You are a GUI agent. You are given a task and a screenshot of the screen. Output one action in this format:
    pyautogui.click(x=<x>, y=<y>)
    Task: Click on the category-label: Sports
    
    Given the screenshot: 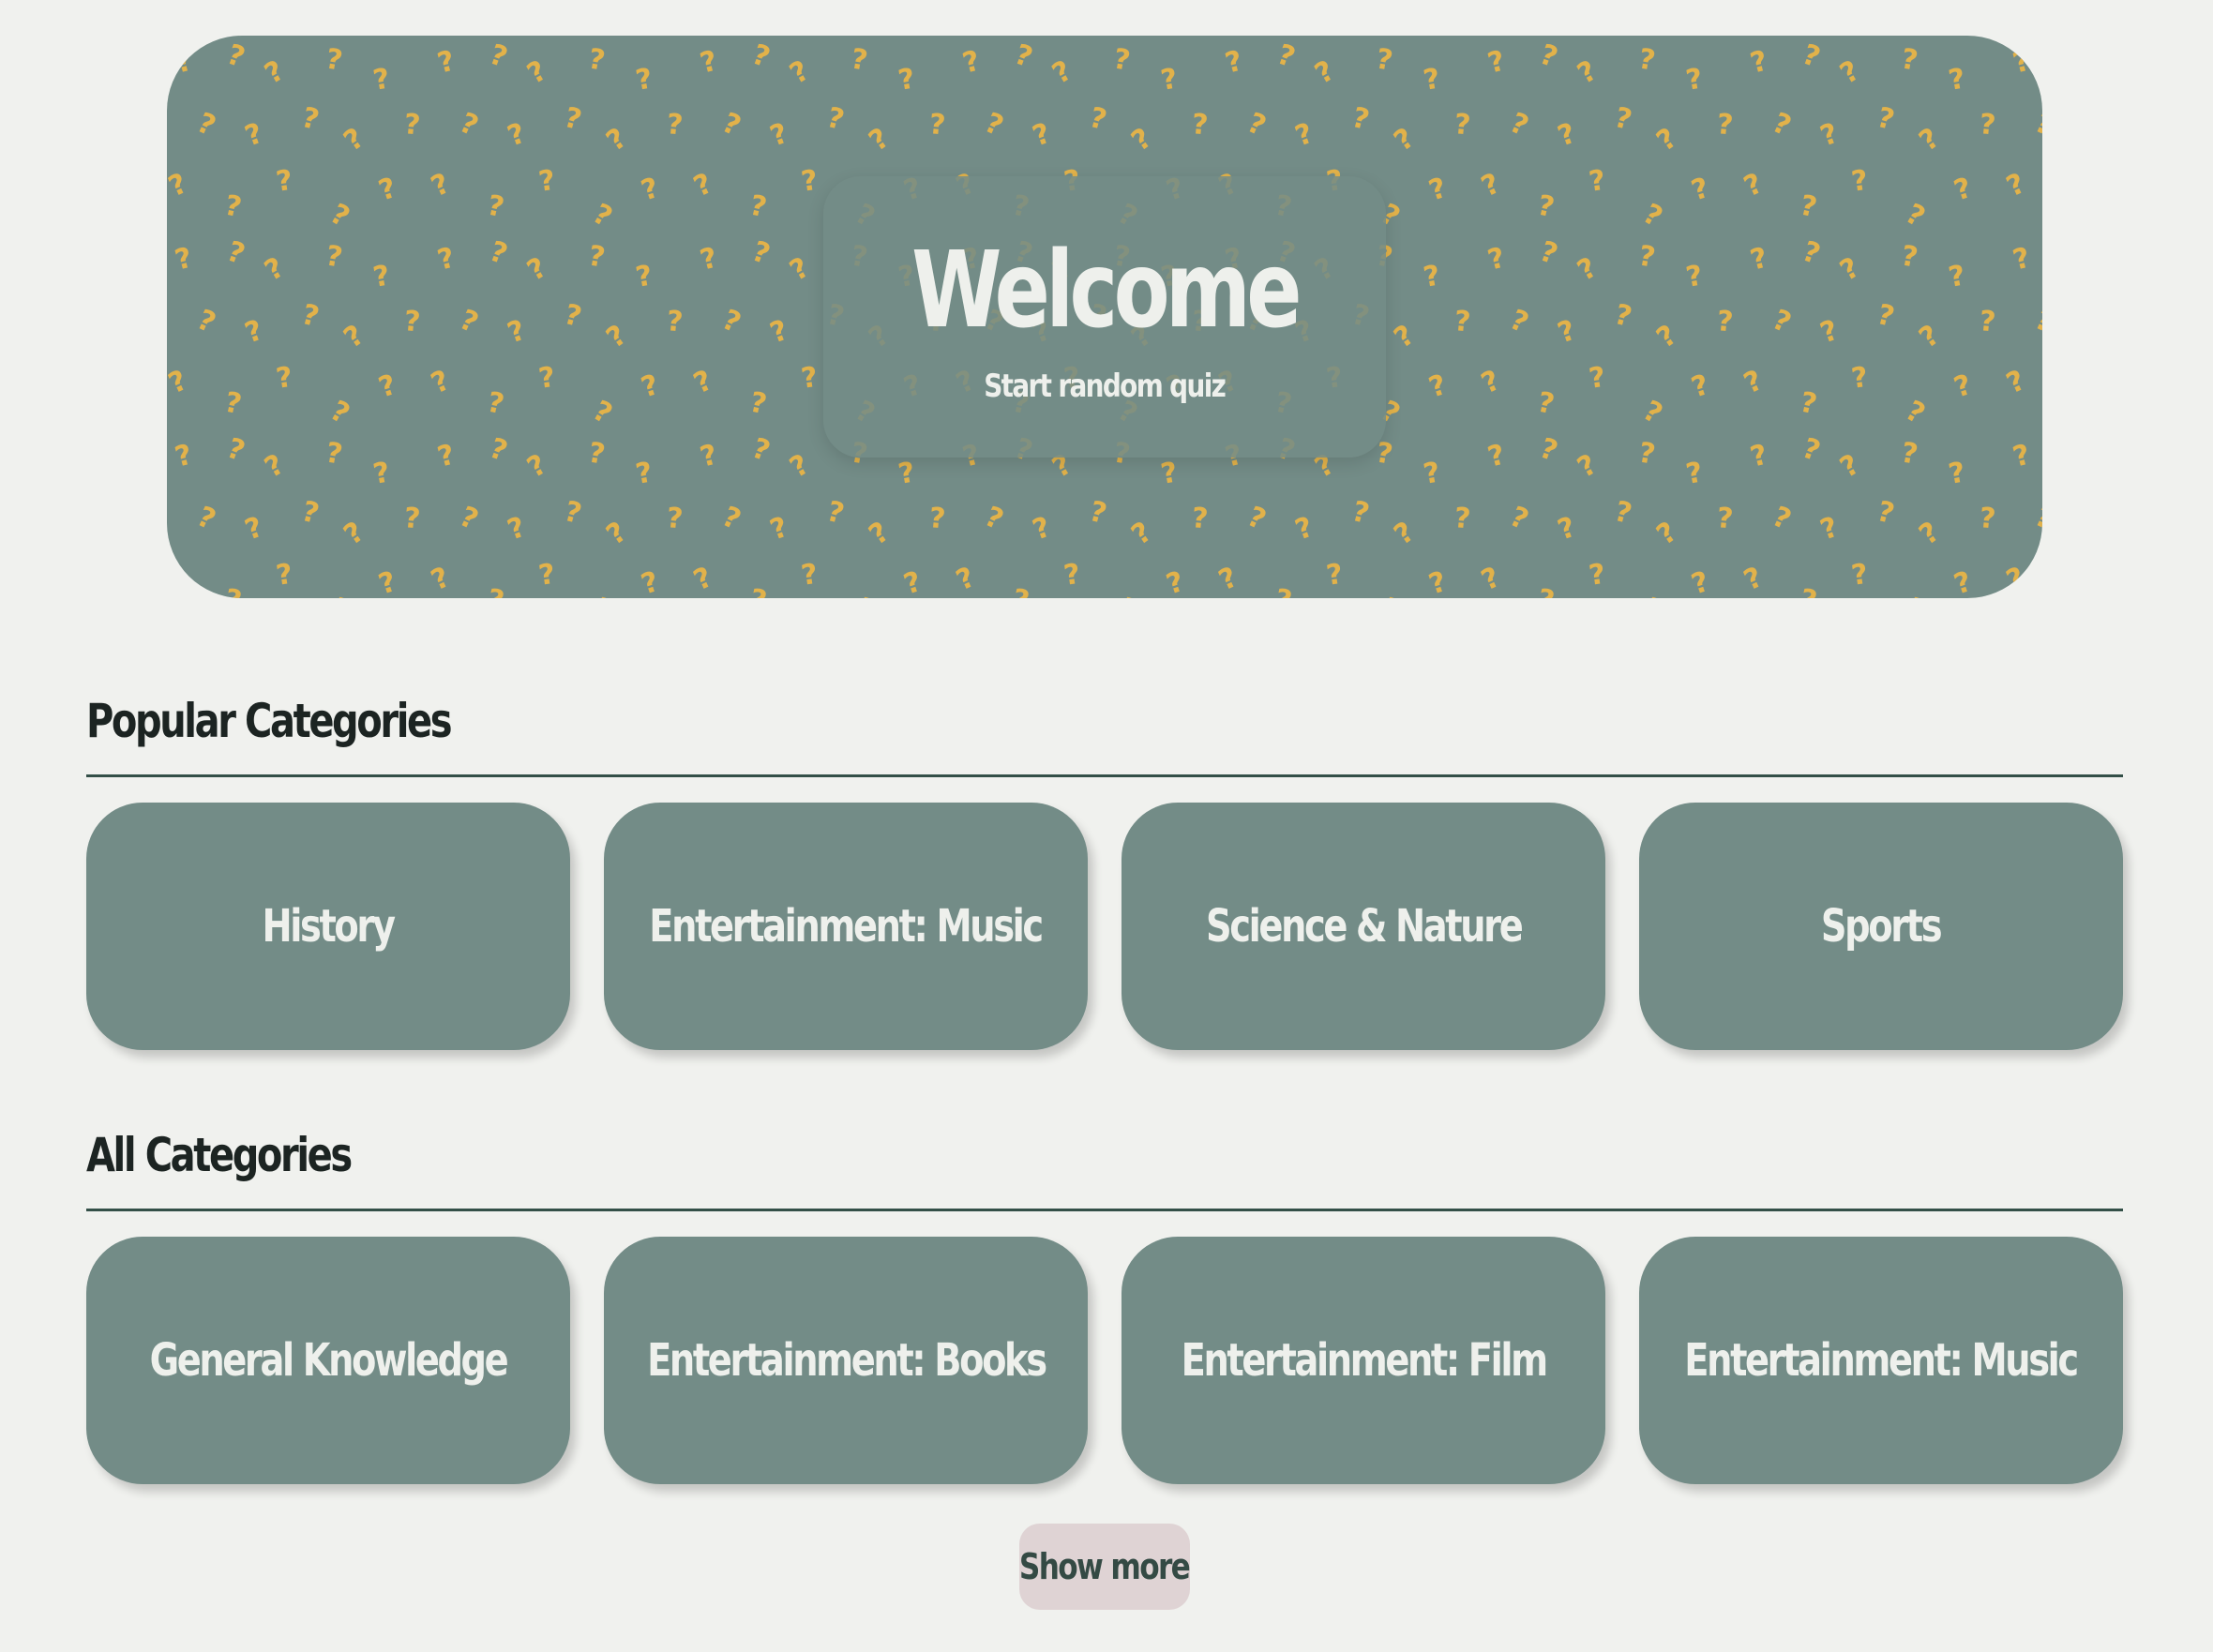 What is the action you would take?
    pyautogui.click(x=1882, y=926)
    